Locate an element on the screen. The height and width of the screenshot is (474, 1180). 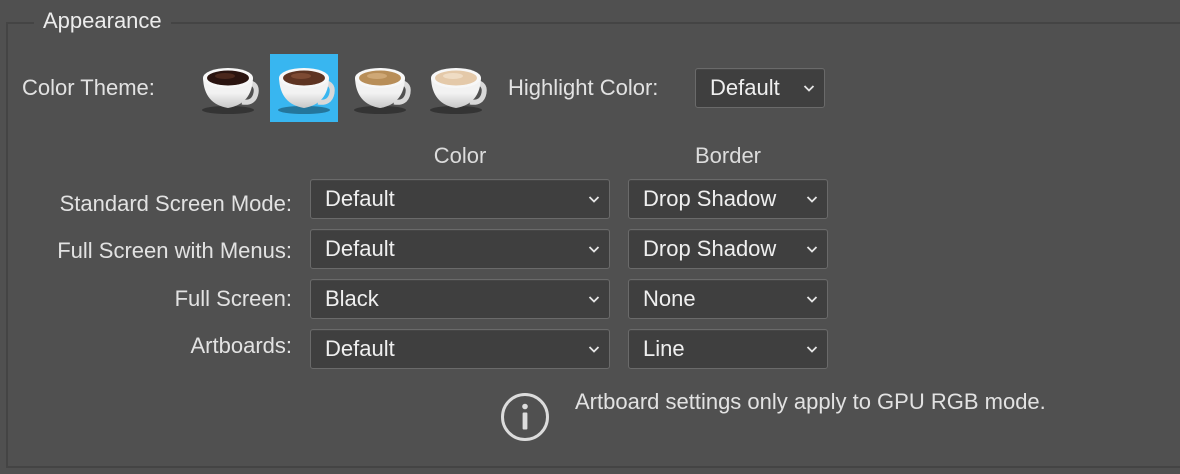
standard-screen-mode-border-dropdown: Drop Shadow is located at coordinates (728, 199).